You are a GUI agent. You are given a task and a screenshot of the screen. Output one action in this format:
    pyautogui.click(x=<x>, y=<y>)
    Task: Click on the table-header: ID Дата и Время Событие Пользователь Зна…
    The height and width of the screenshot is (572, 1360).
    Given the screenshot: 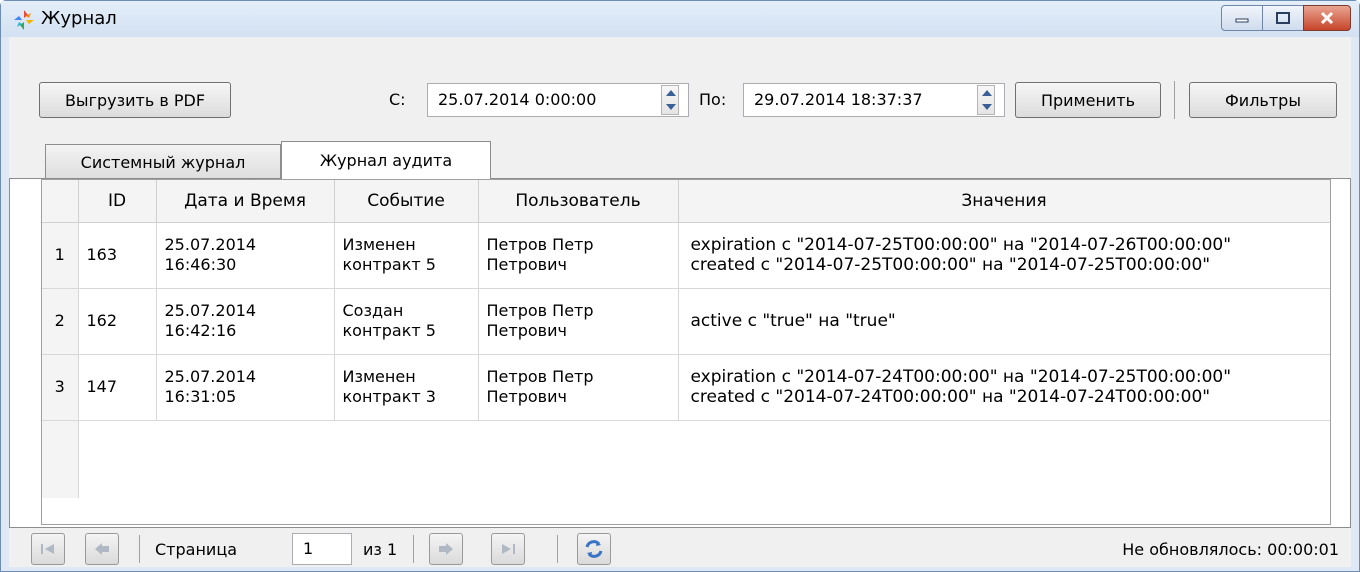 What is the action you would take?
    pyautogui.click(x=686, y=201)
    